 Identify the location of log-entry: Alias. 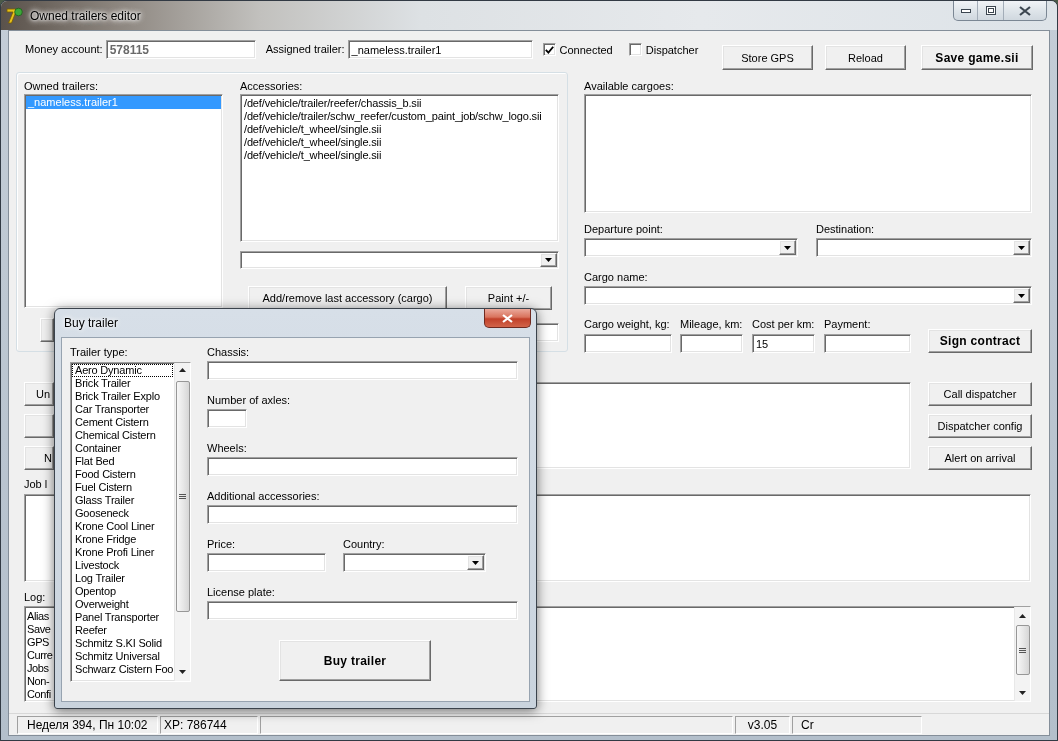
(37, 616).